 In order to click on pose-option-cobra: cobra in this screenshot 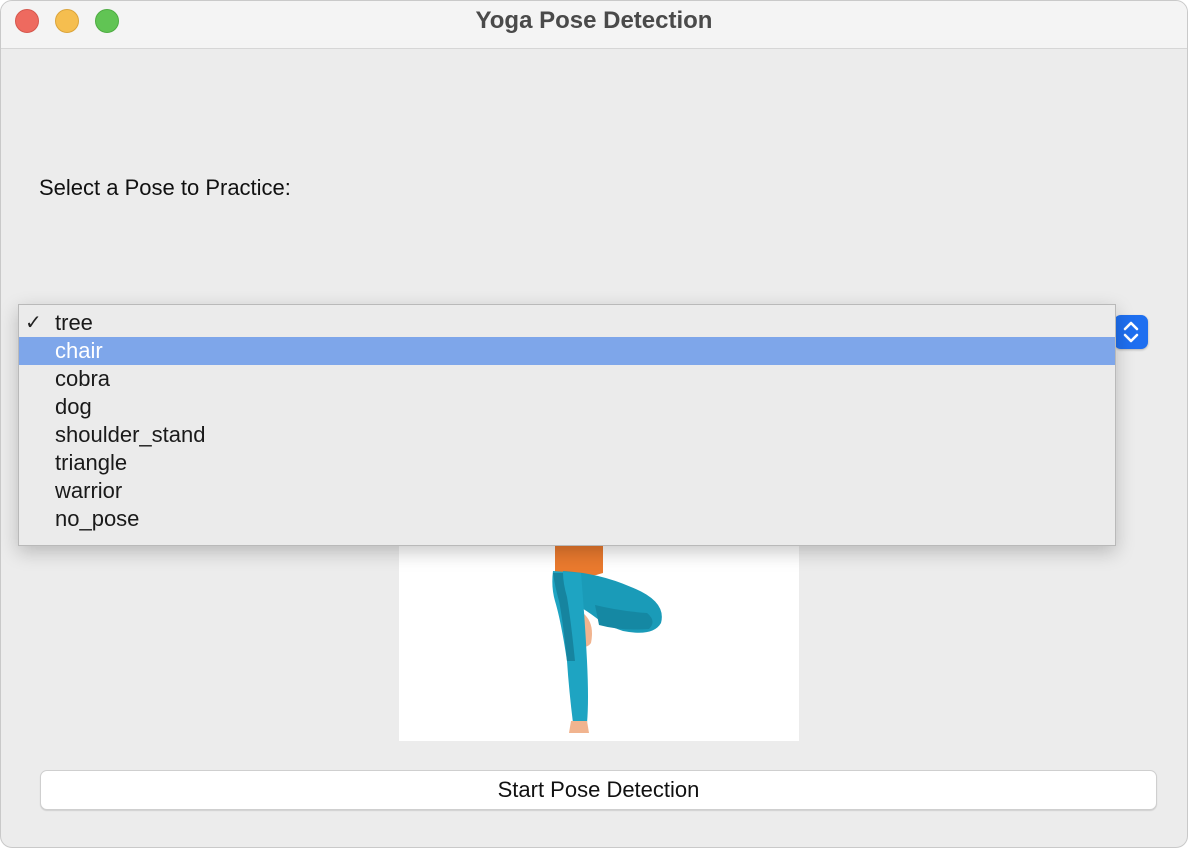, I will do `click(567, 379)`.